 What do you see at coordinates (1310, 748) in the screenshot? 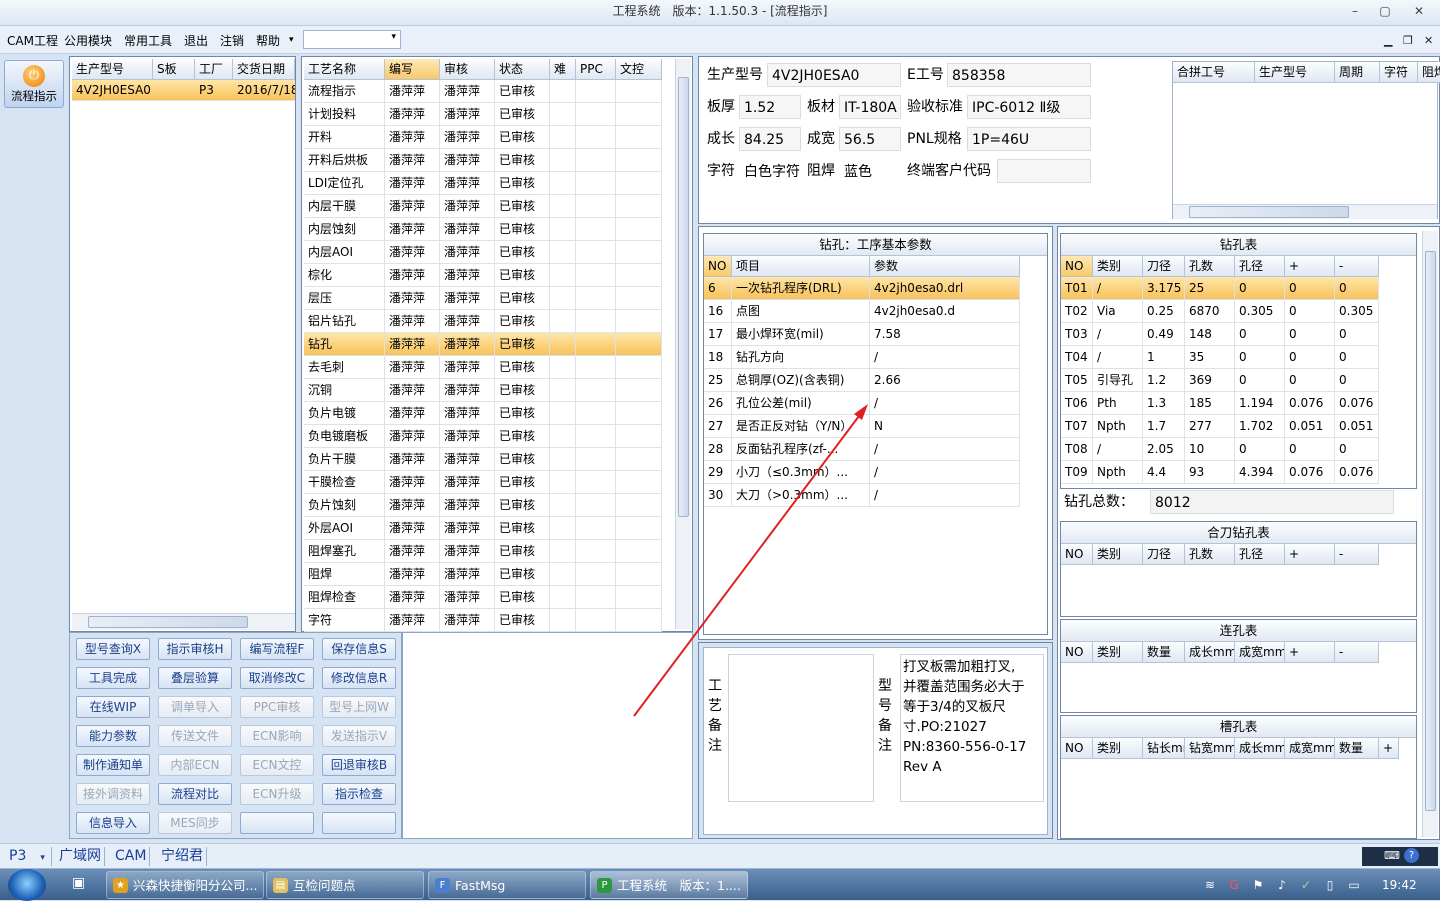
I see `column-header: 成宽mm` at bounding box center [1310, 748].